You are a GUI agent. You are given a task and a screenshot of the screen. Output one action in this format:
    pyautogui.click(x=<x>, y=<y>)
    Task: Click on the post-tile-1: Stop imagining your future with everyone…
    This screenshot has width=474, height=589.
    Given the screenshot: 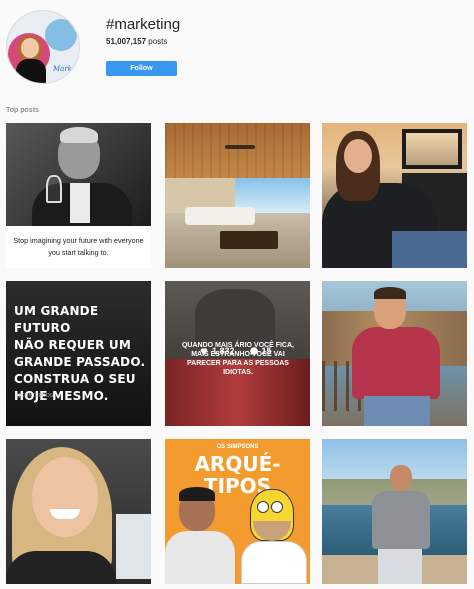 What is the action you would take?
    pyautogui.click(x=78, y=195)
    